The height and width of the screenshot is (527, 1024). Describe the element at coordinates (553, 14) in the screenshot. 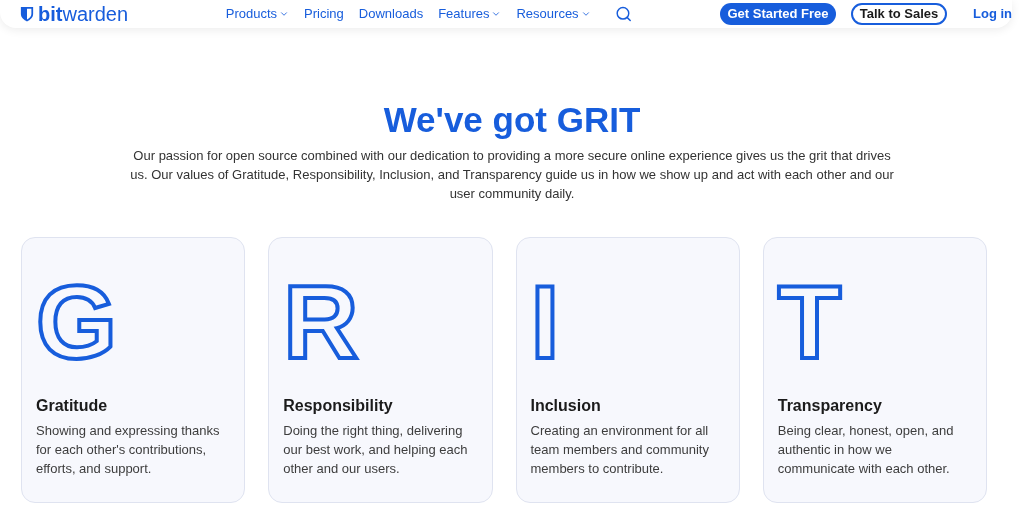

I see `nav-link: Resources` at that location.